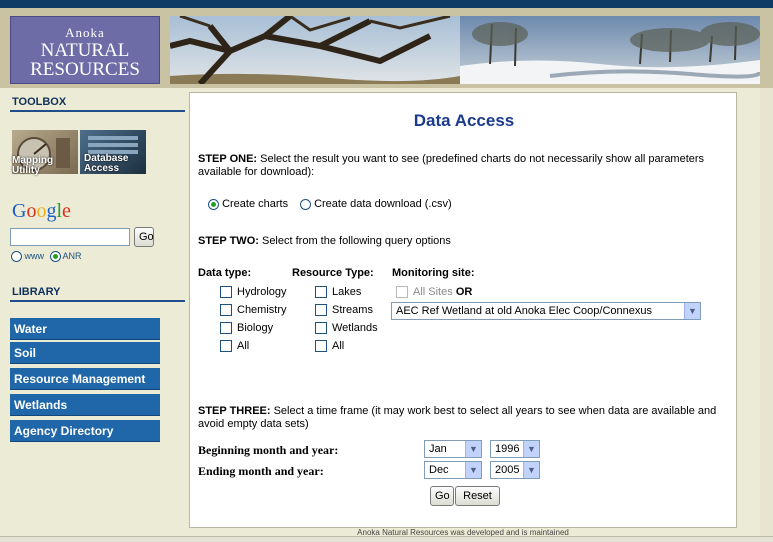  What do you see at coordinates (321, 310) in the screenshot?
I see `streams-box` at bounding box center [321, 310].